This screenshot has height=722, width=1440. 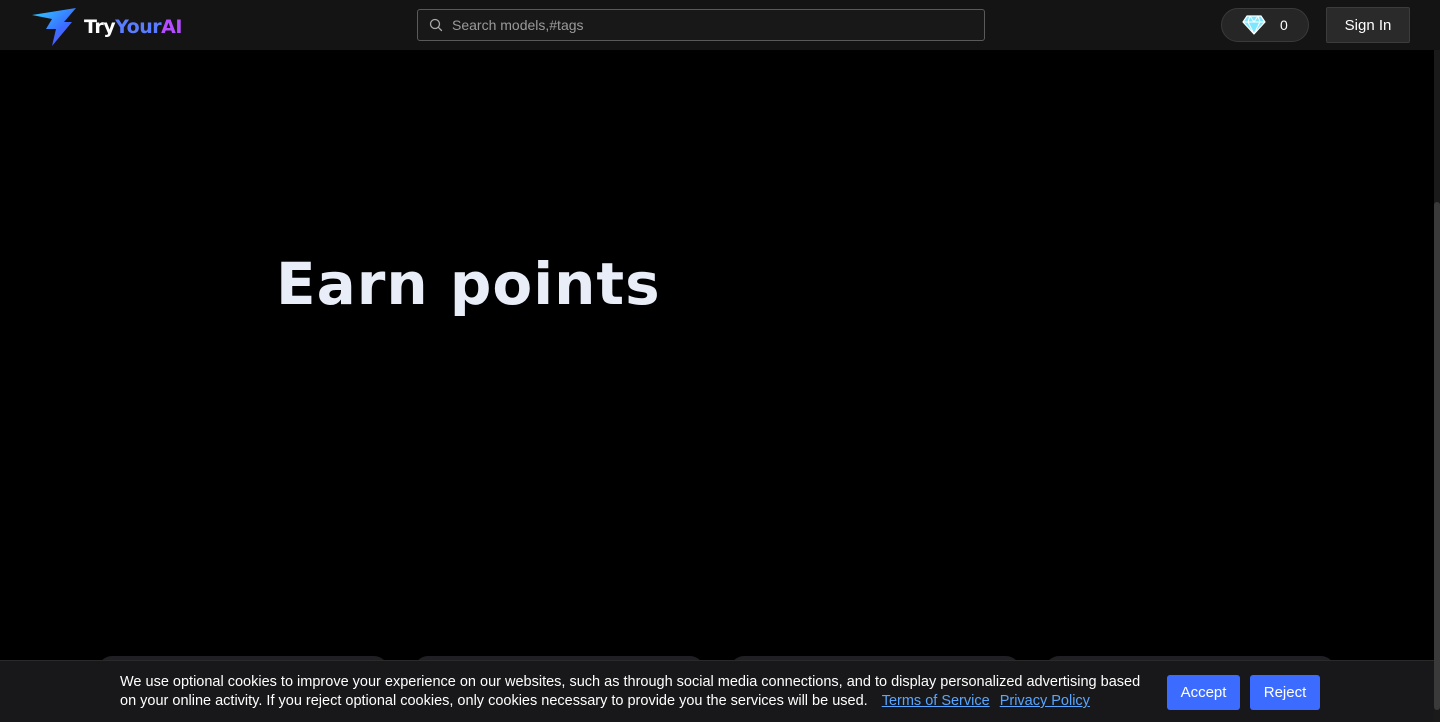 What do you see at coordinates (100, 26) in the screenshot?
I see `logo-text-try: Try` at bounding box center [100, 26].